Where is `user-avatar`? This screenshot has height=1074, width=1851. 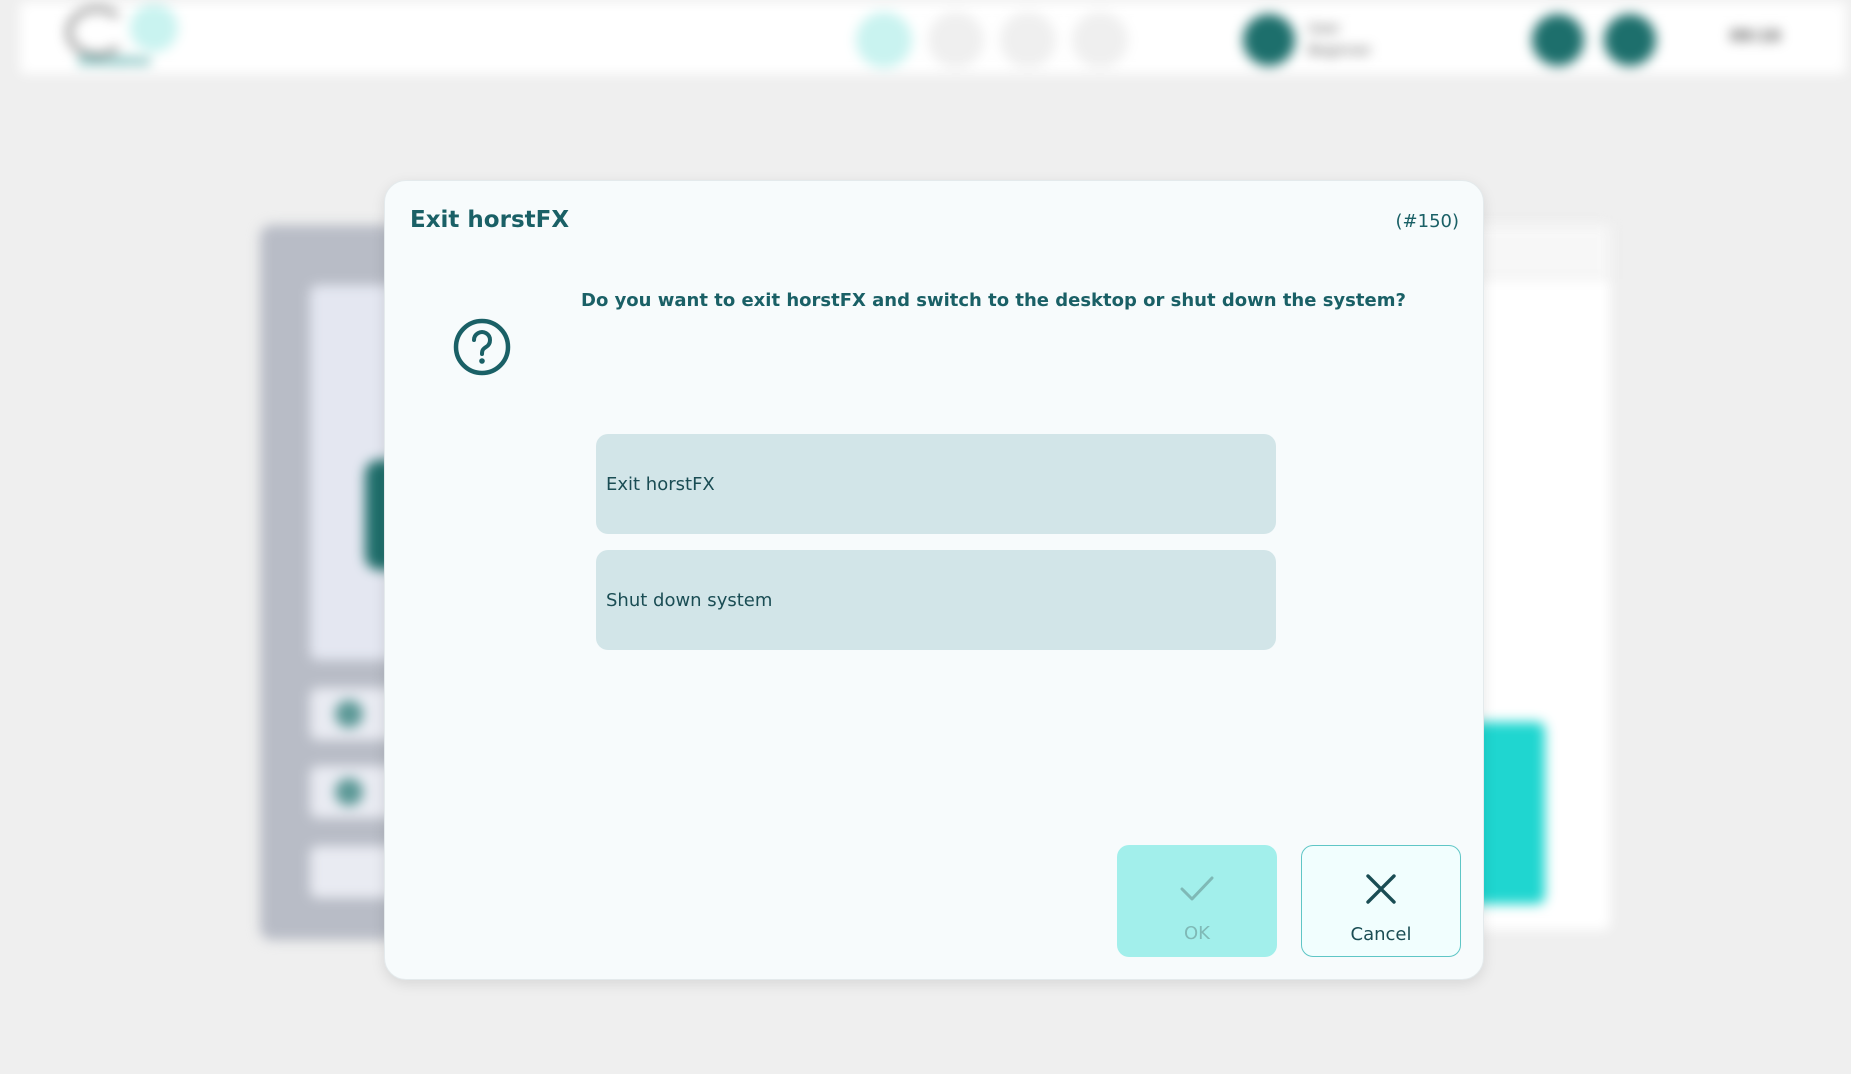 user-avatar is located at coordinates (1269, 40).